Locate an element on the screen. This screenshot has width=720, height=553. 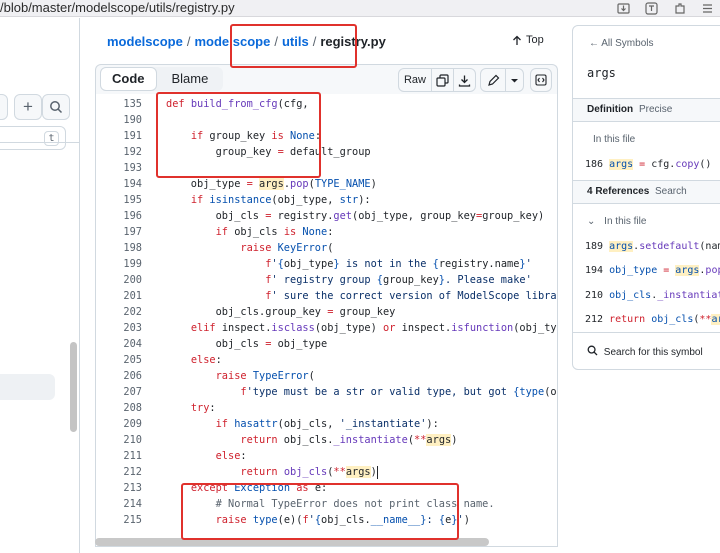
add-file-button: + is located at coordinates (28, 107).